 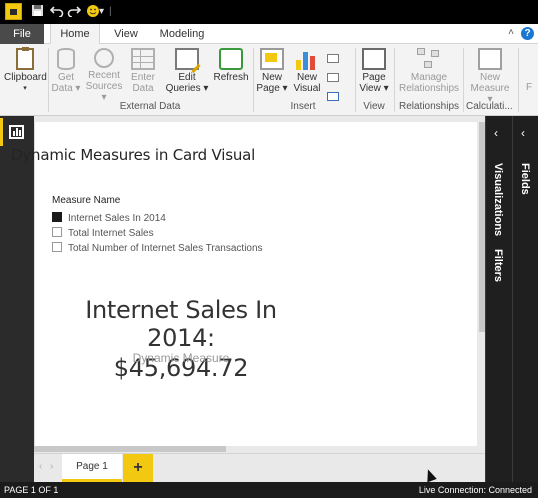 I want to click on page-view-button: Page View ▾, so click(x=374, y=71).